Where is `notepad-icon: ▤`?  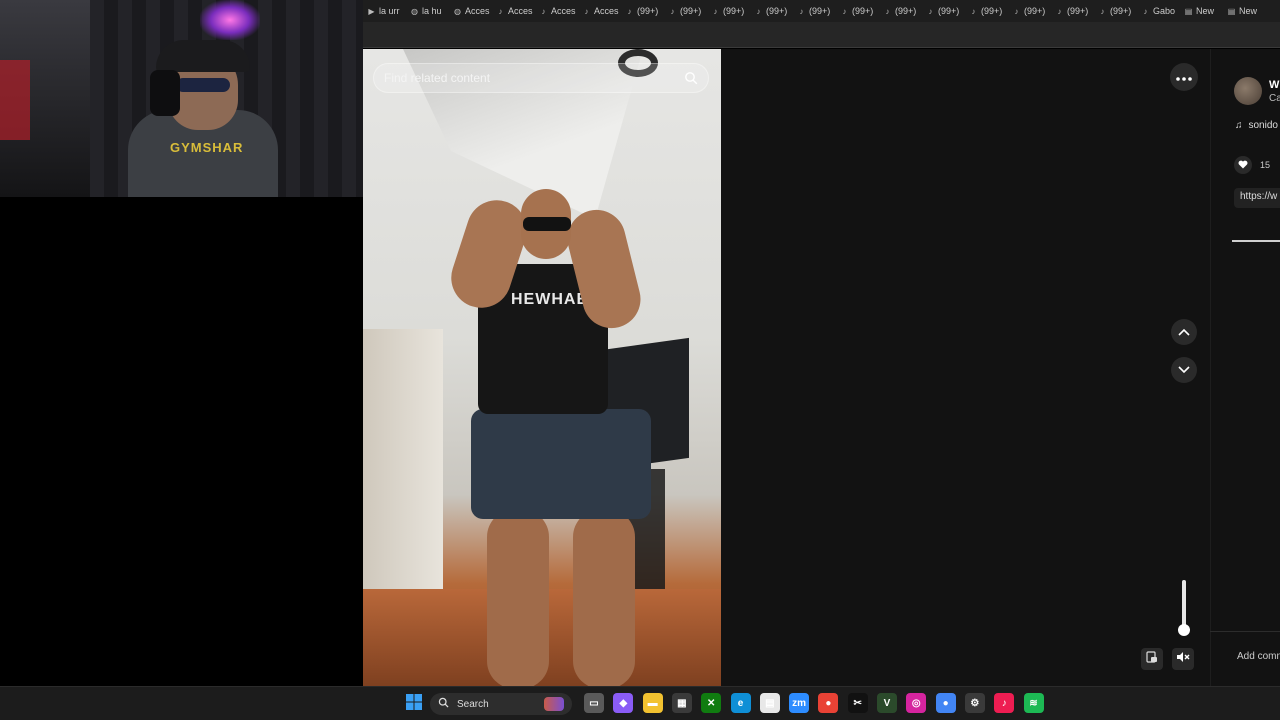
notepad-icon: ▤ is located at coordinates (769, 703).